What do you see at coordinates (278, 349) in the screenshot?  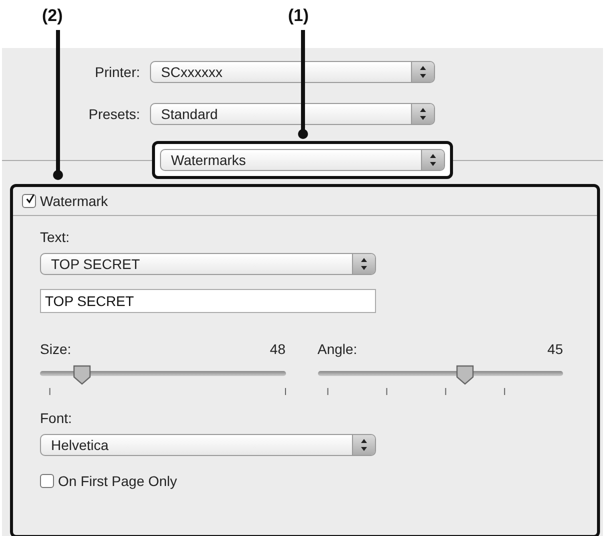 I see `slider-value: 48` at bounding box center [278, 349].